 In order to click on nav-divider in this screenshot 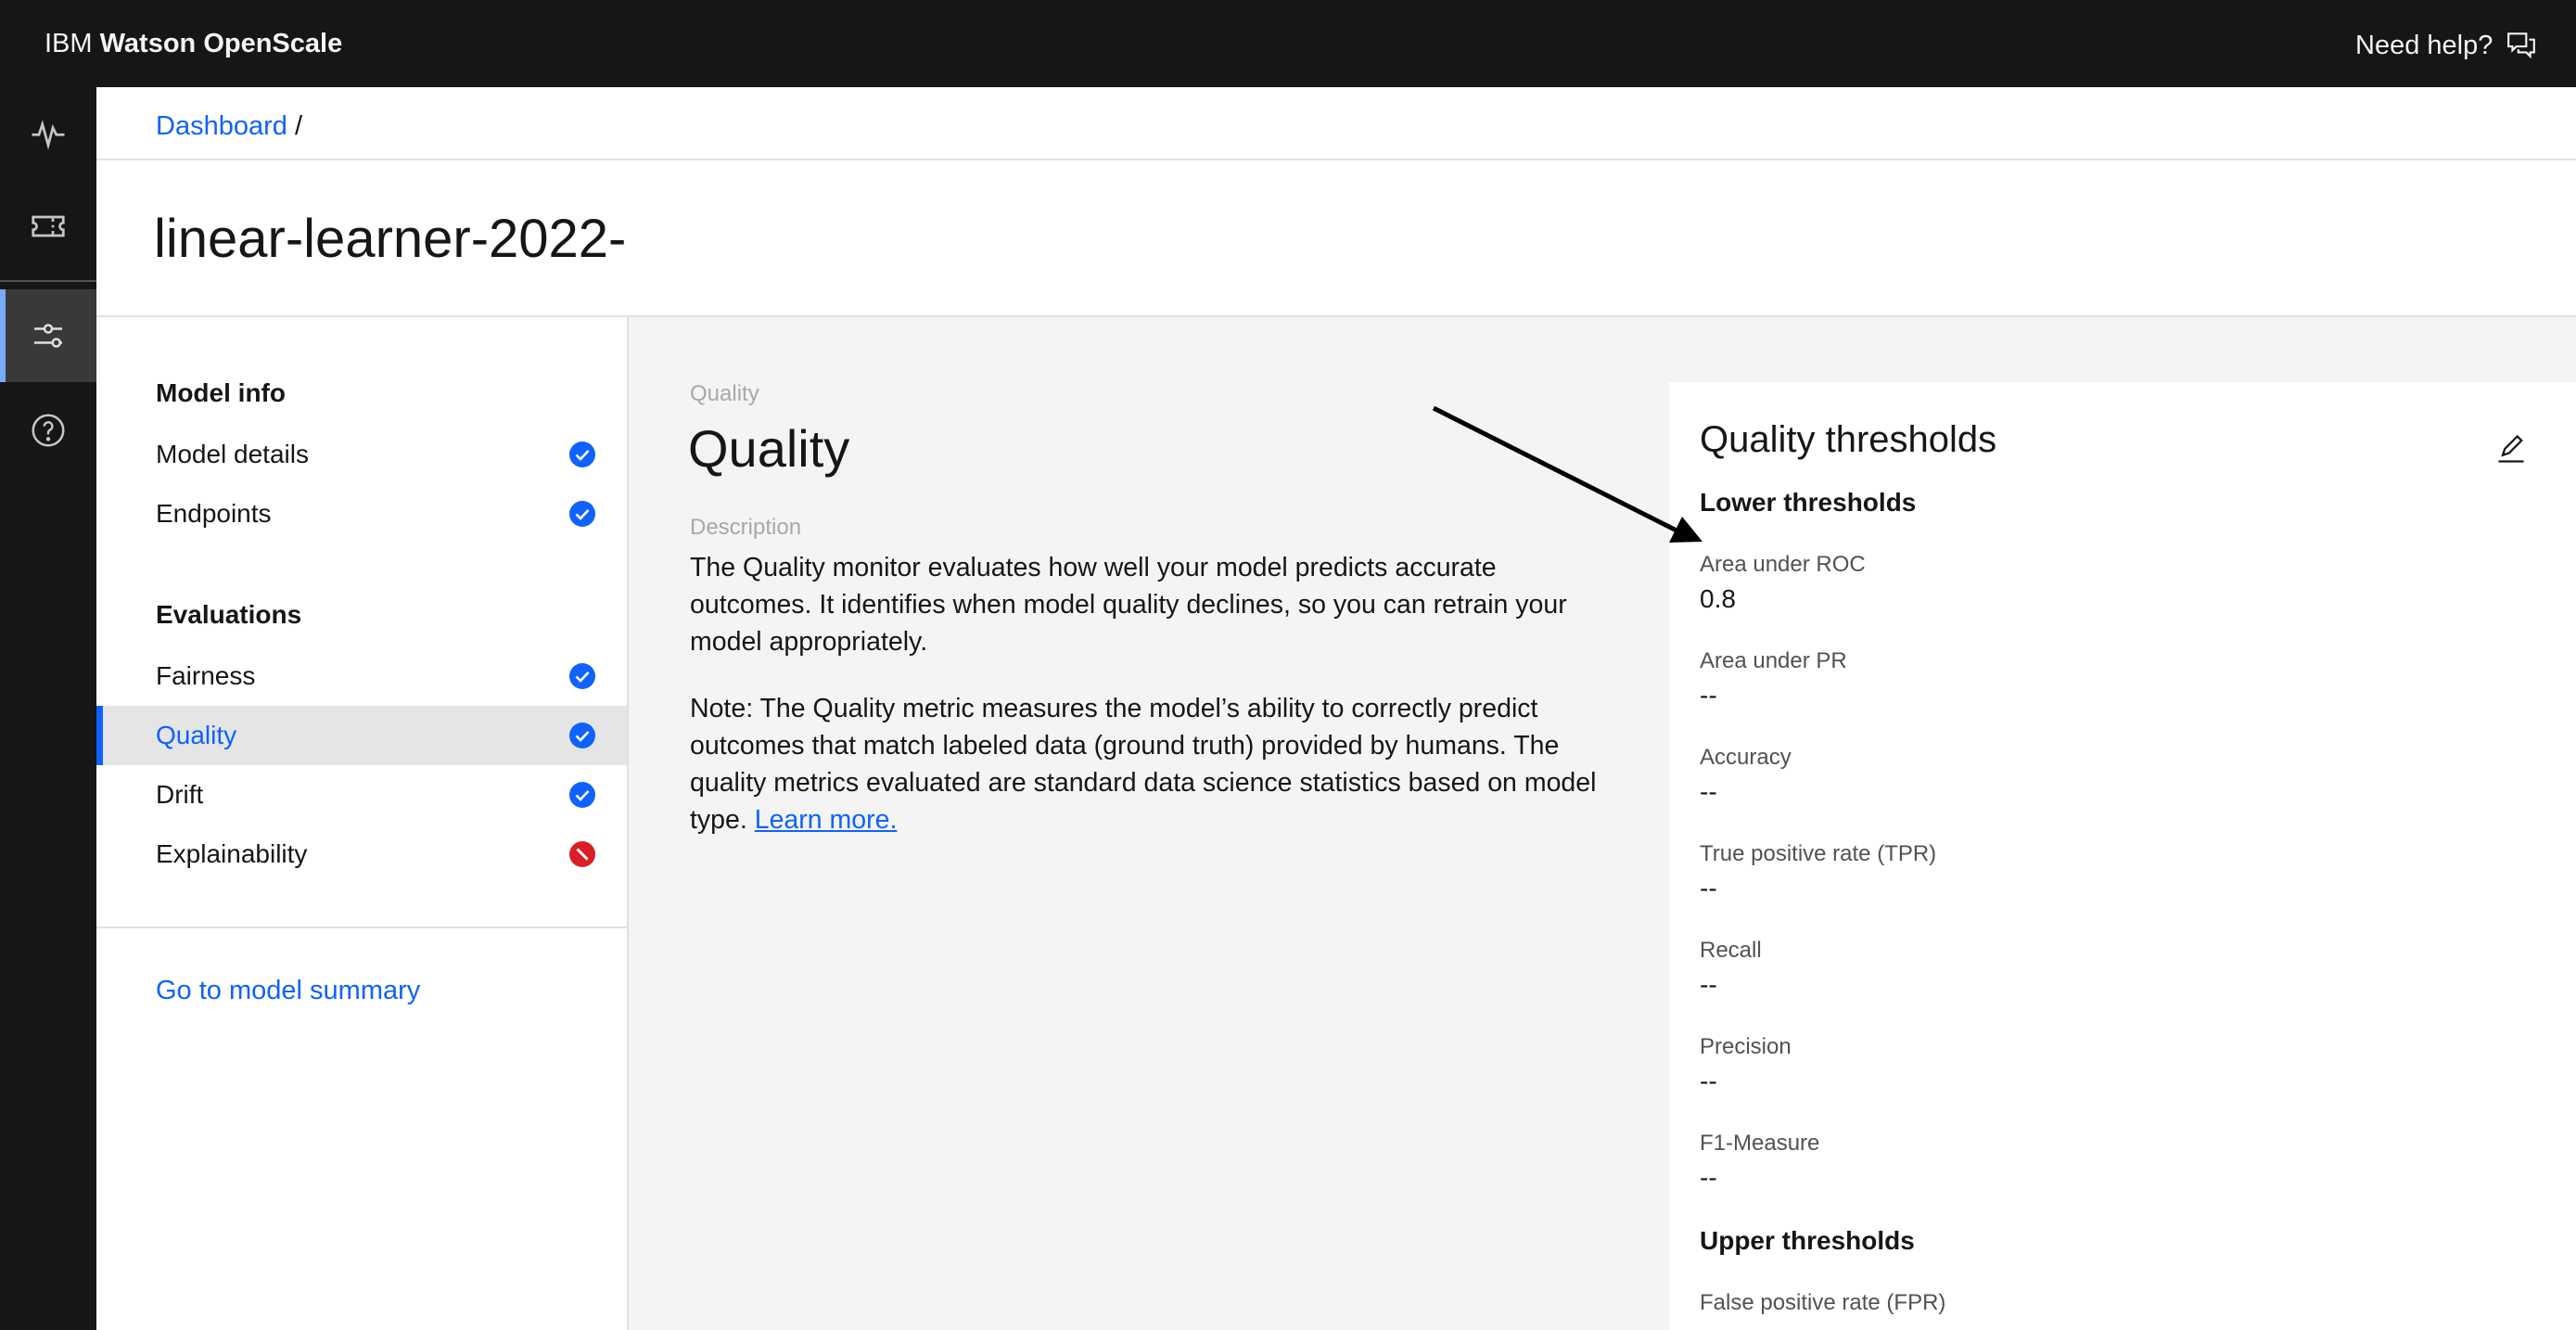, I will do `click(361, 928)`.